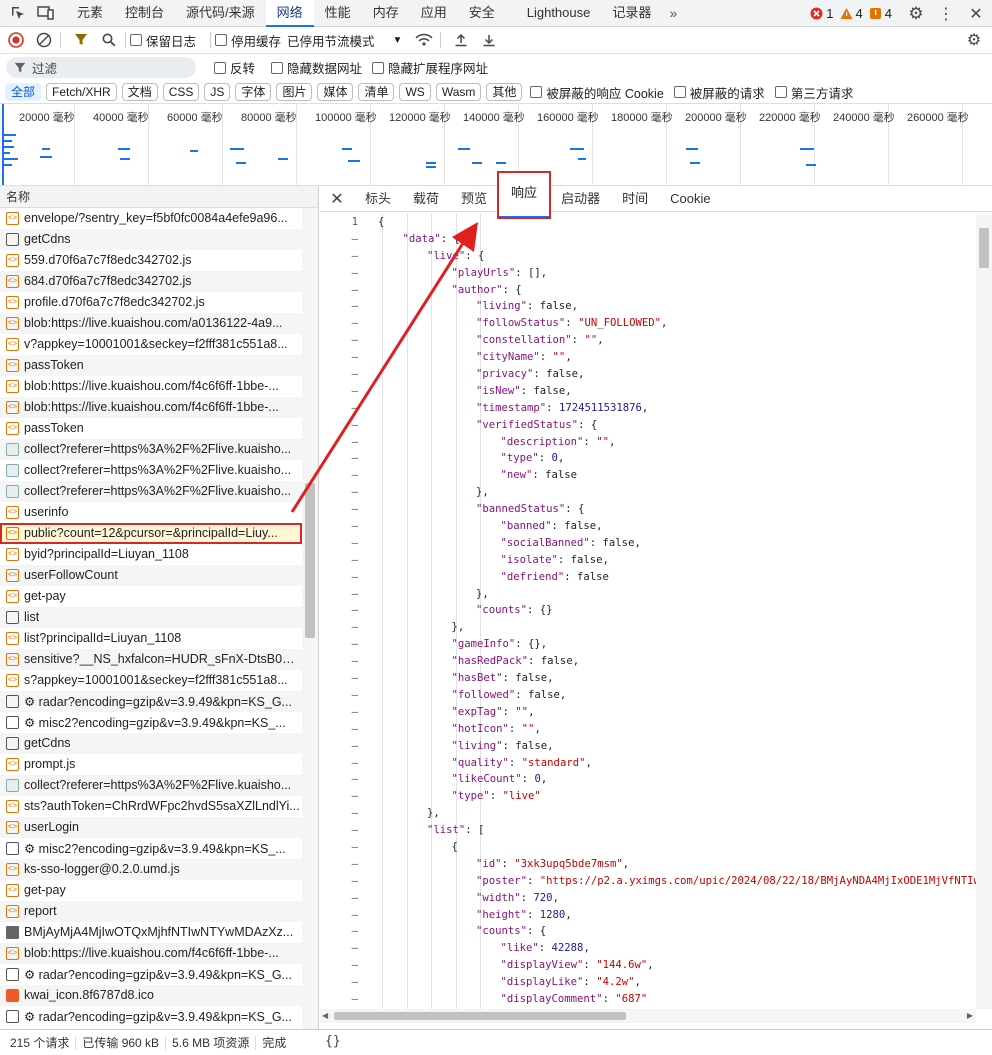 The width and height of the screenshot is (992, 1055). I want to click on scroll-left-icon: ◀, so click(325, 1015).